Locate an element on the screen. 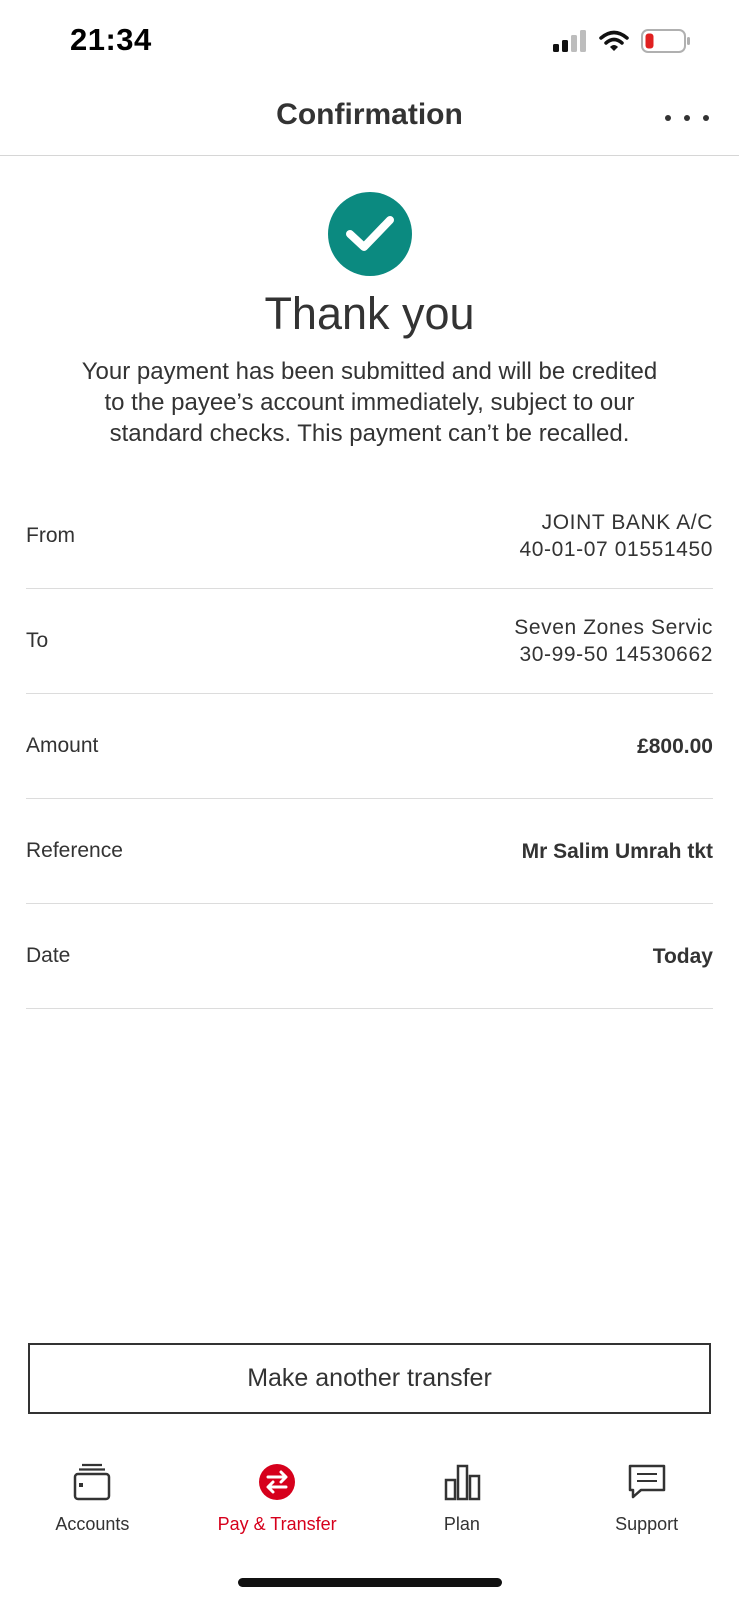  date-value: Today is located at coordinates (682, 956).